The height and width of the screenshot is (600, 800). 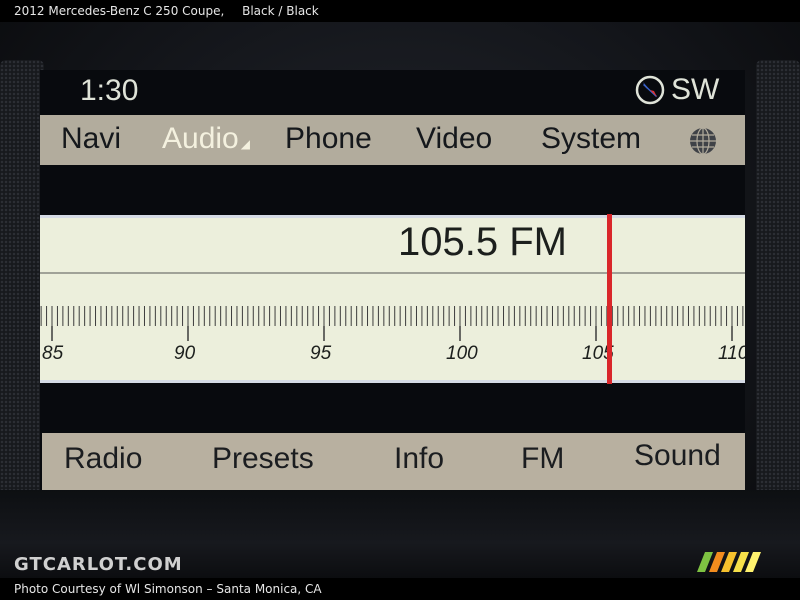 What do you see at coordinates (328, 139) in the screenshot?
I see `menu-phone: Phone` at bounding box center [328, 139].